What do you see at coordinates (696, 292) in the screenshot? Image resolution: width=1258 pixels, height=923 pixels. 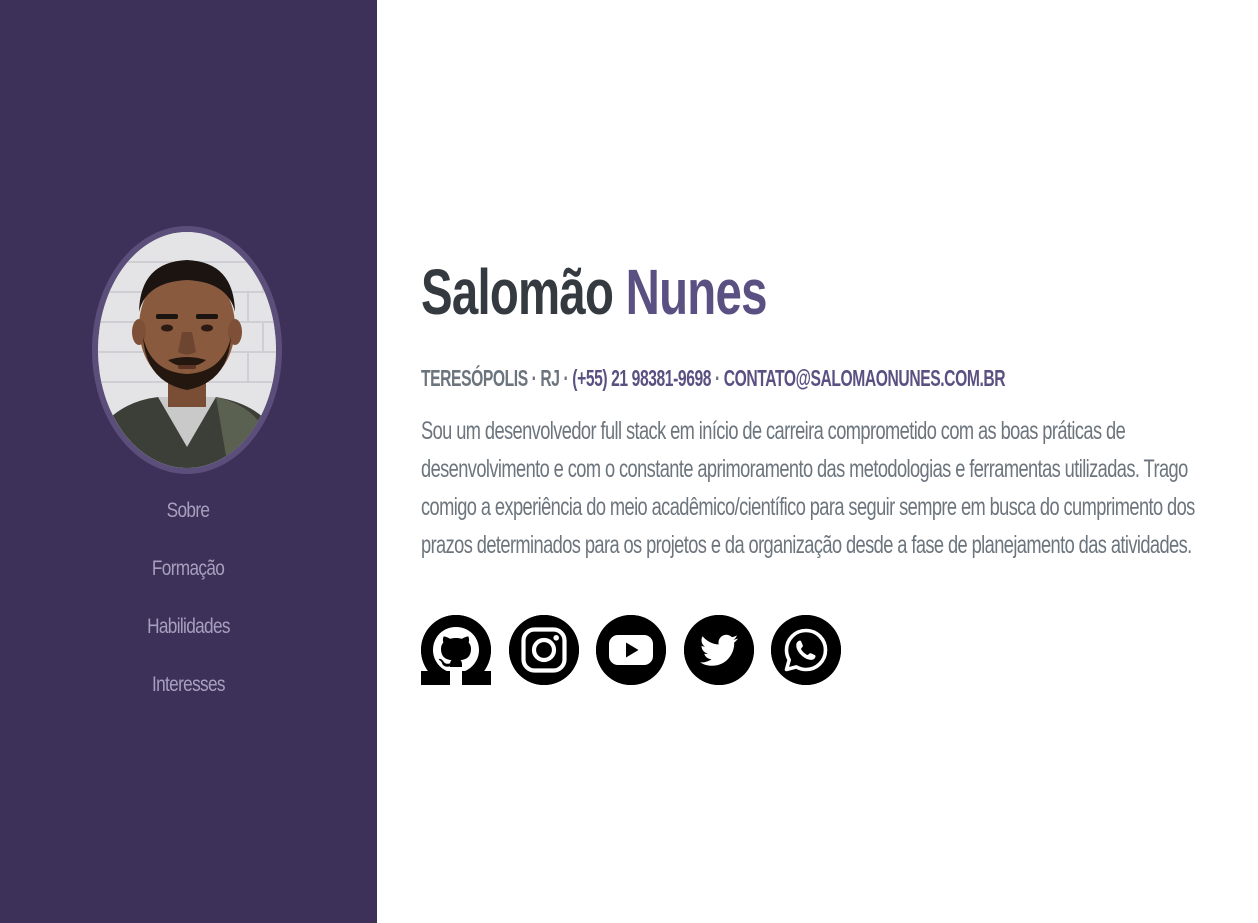 I see `last-name: Nunes` at bounding box center [696, 292].